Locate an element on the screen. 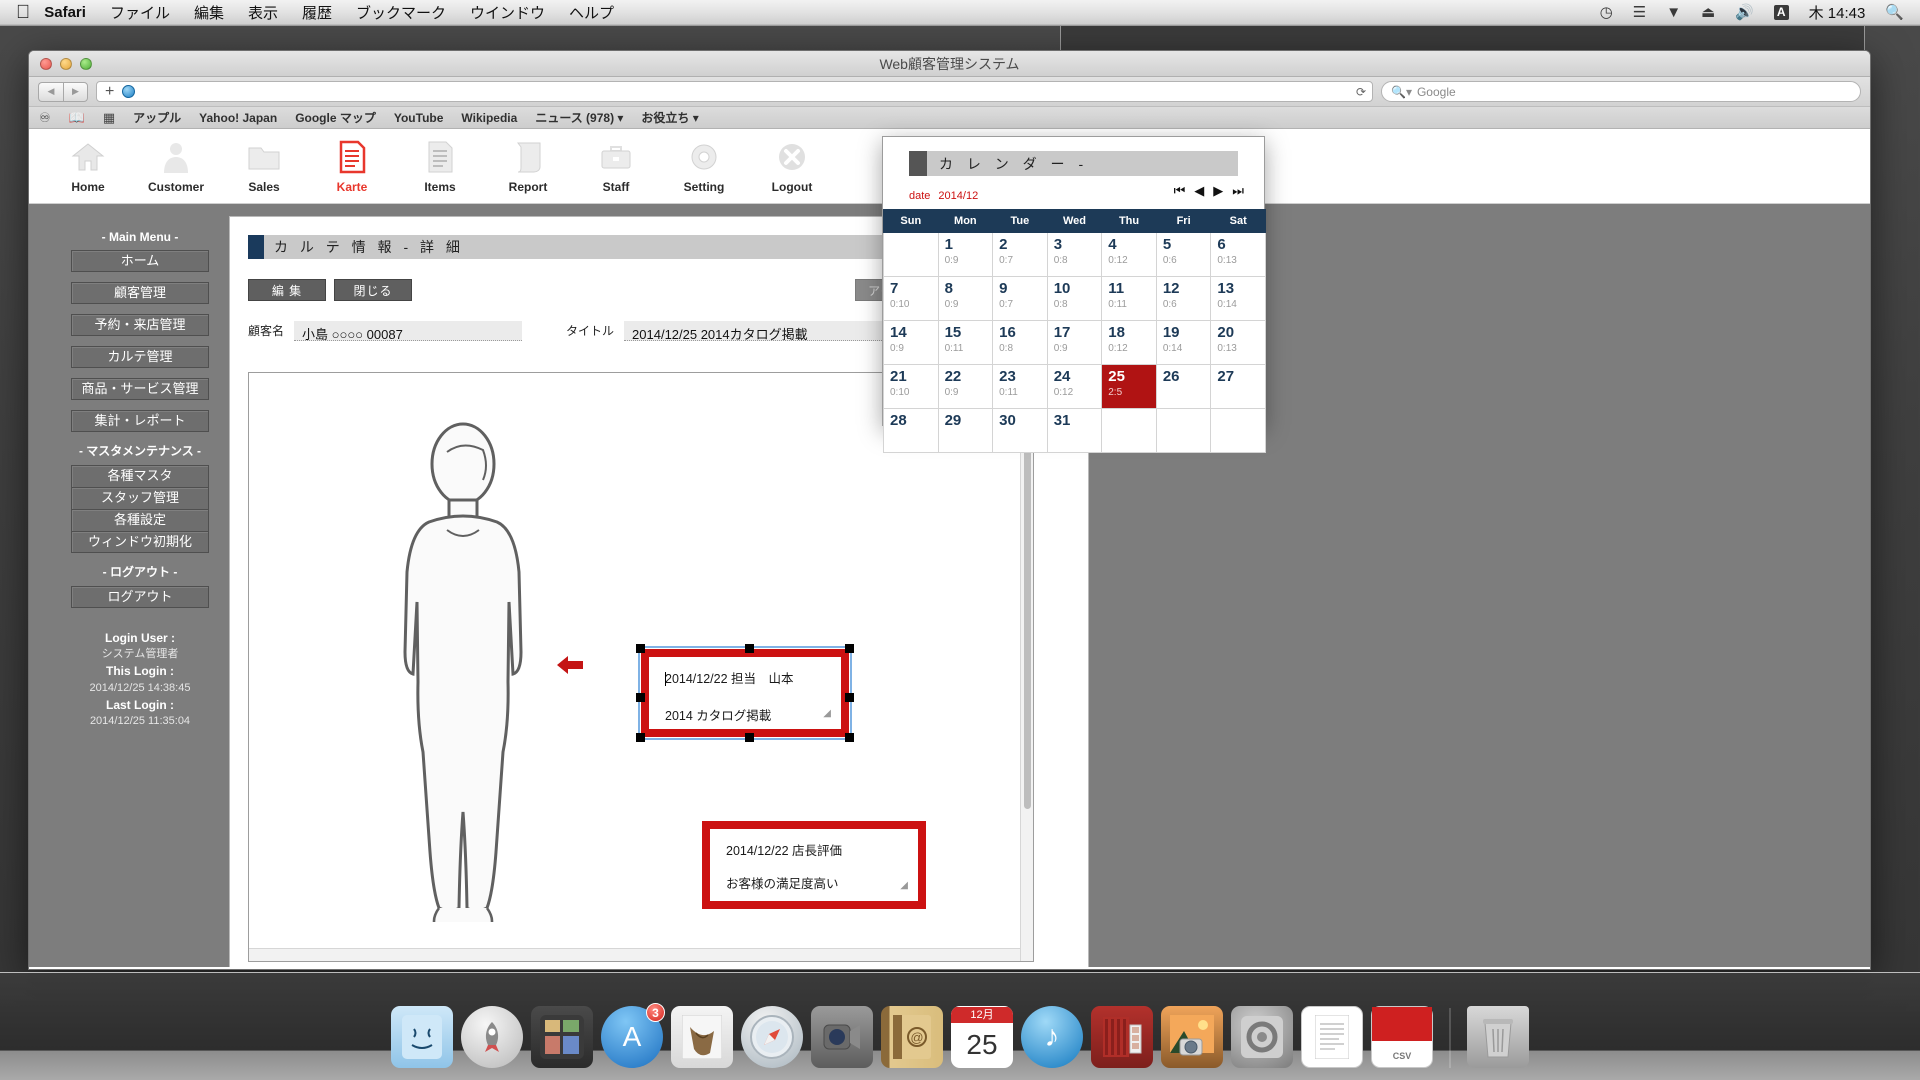  calendar-day-cell: 28 is located at coordinates (911, 430).